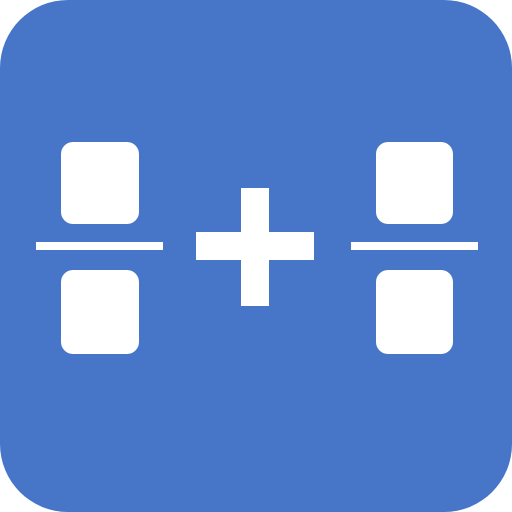  I want to click on right-denominator-box, so click(414, 312).